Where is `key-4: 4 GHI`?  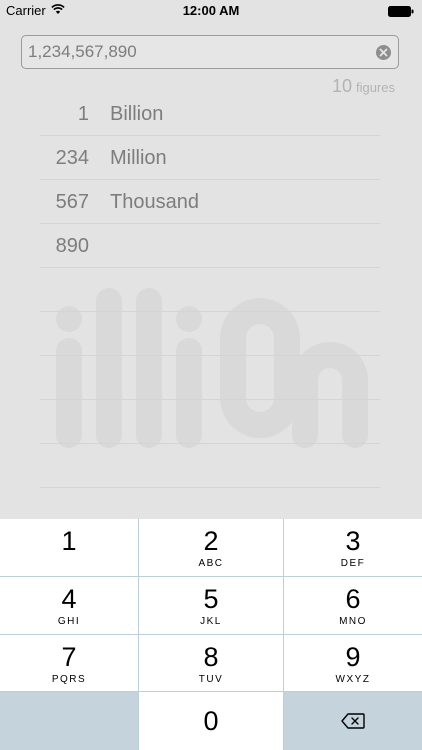 key-4: 4 GHI is located at coordinates (69, 605).